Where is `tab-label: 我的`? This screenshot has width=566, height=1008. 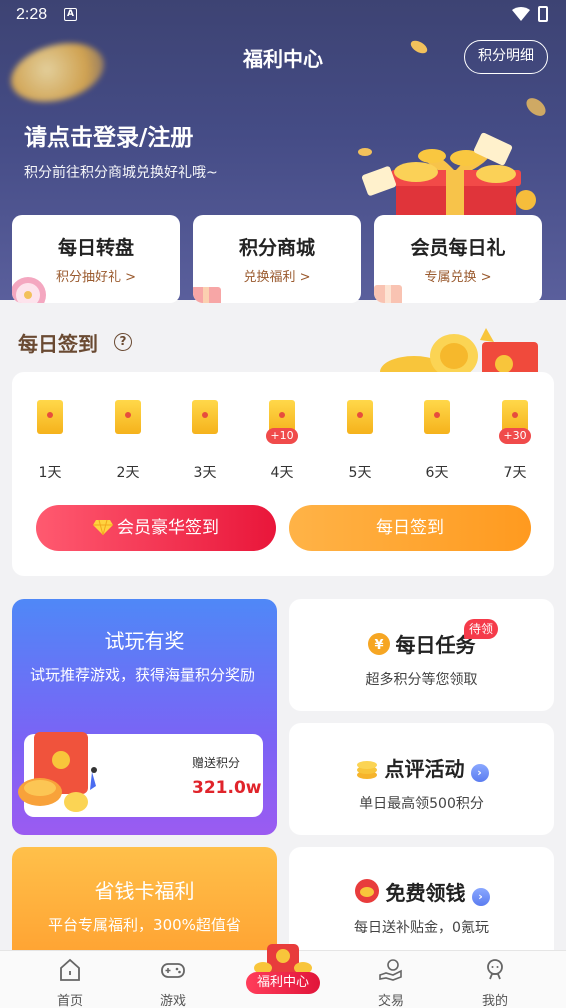
tab-label: 我的 is located at coordinates (494, 1001).